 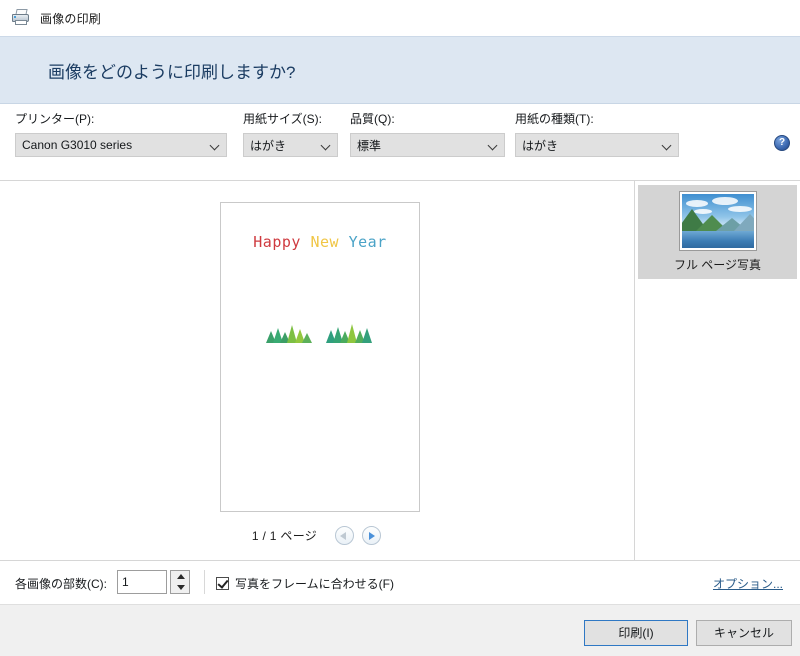 What do you see at coordinates (717, 265) in the screenshot?
I see `layout-item-label: フル ページ写真` at bounding box center [717, 265].